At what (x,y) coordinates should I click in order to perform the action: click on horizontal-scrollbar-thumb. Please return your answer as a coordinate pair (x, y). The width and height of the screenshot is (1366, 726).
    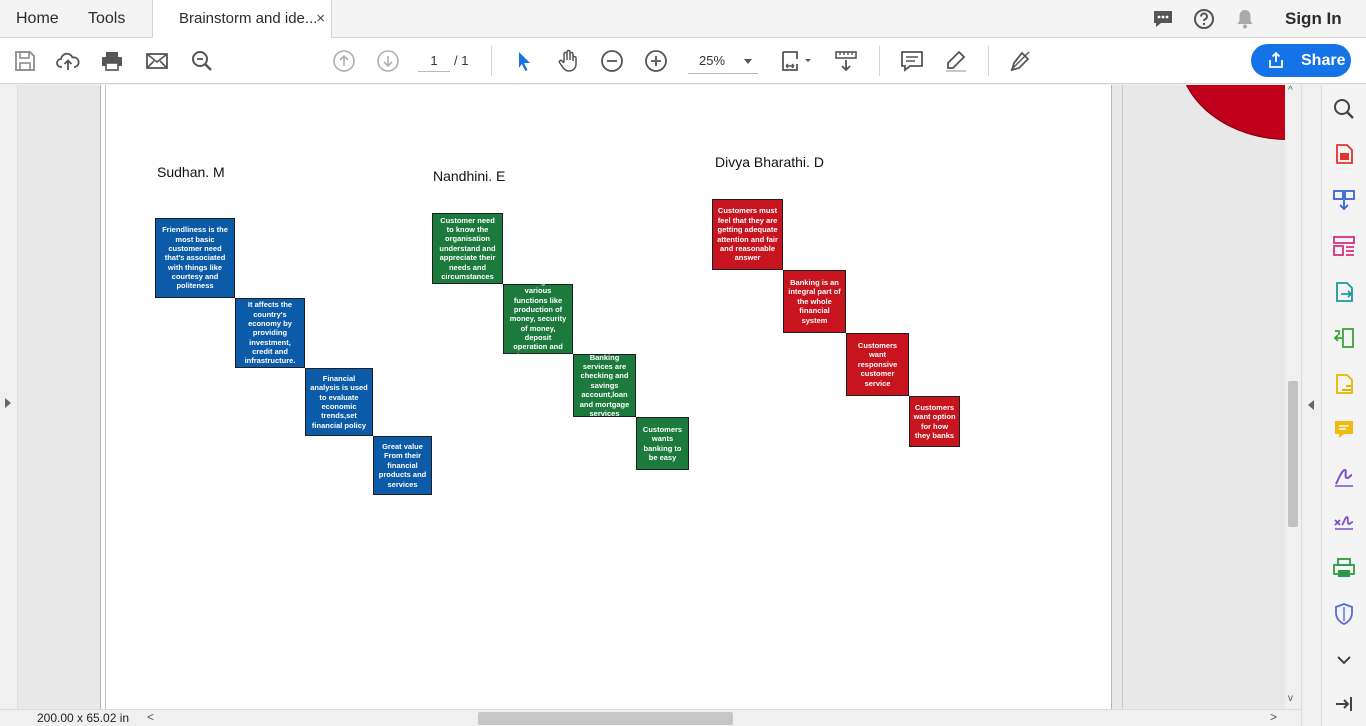
    Looking at the image, I should click on (605, 718).